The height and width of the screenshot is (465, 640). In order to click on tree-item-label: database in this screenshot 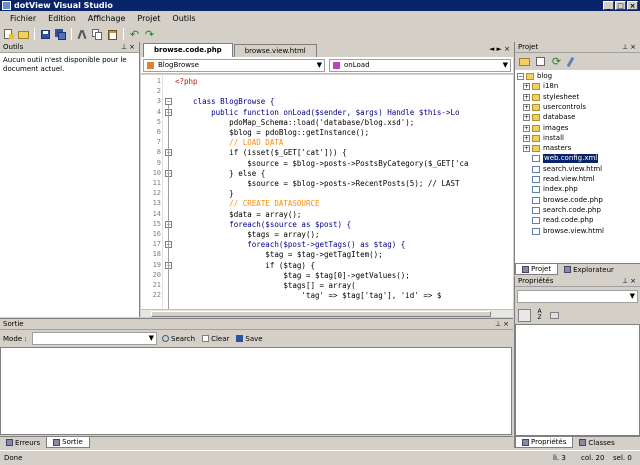, I will do `click(559, 117)`.